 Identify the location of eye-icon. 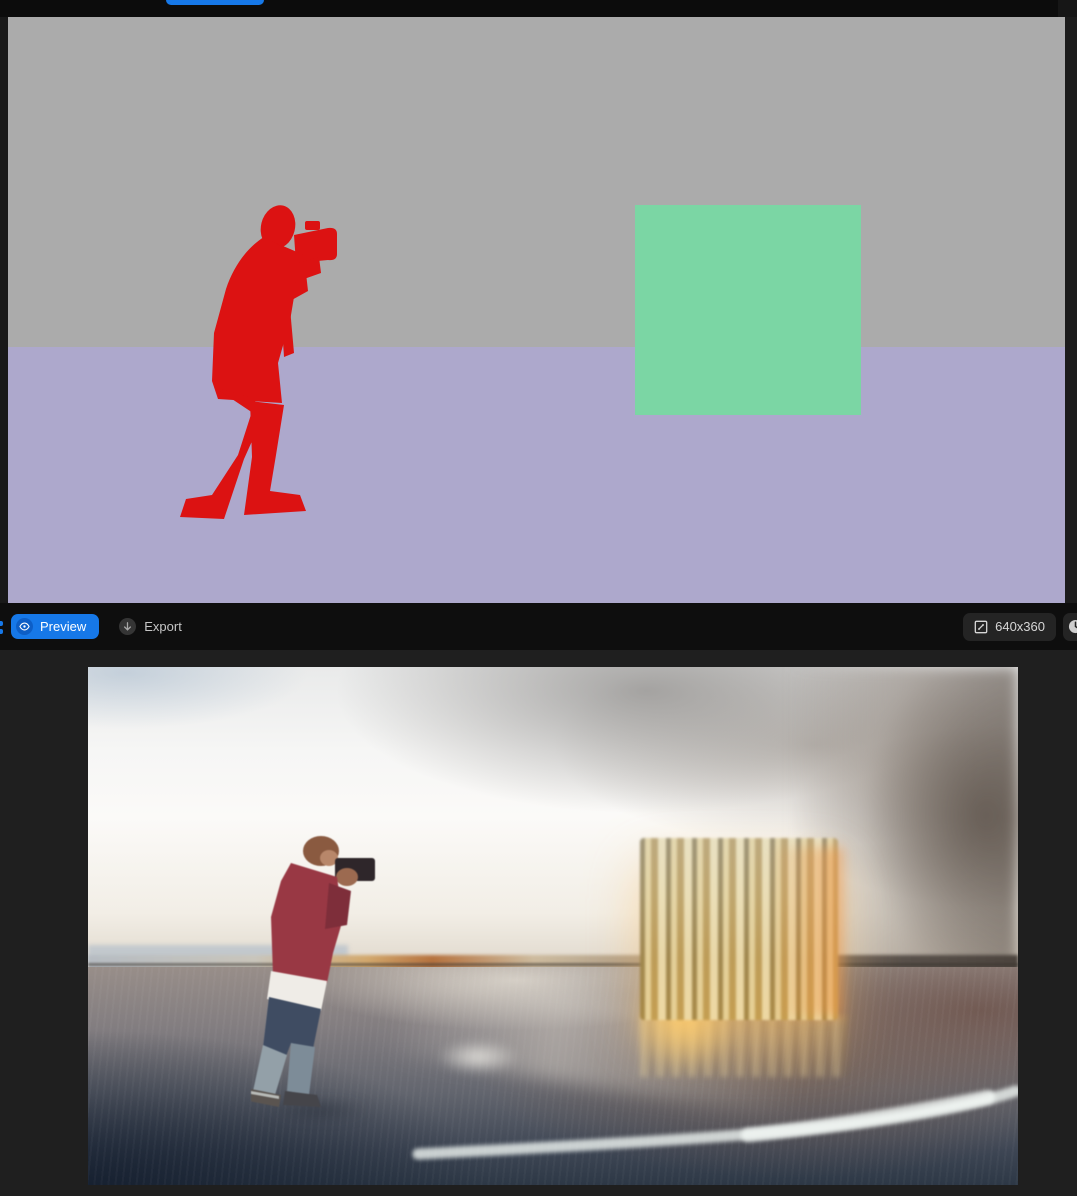
(24, 626).